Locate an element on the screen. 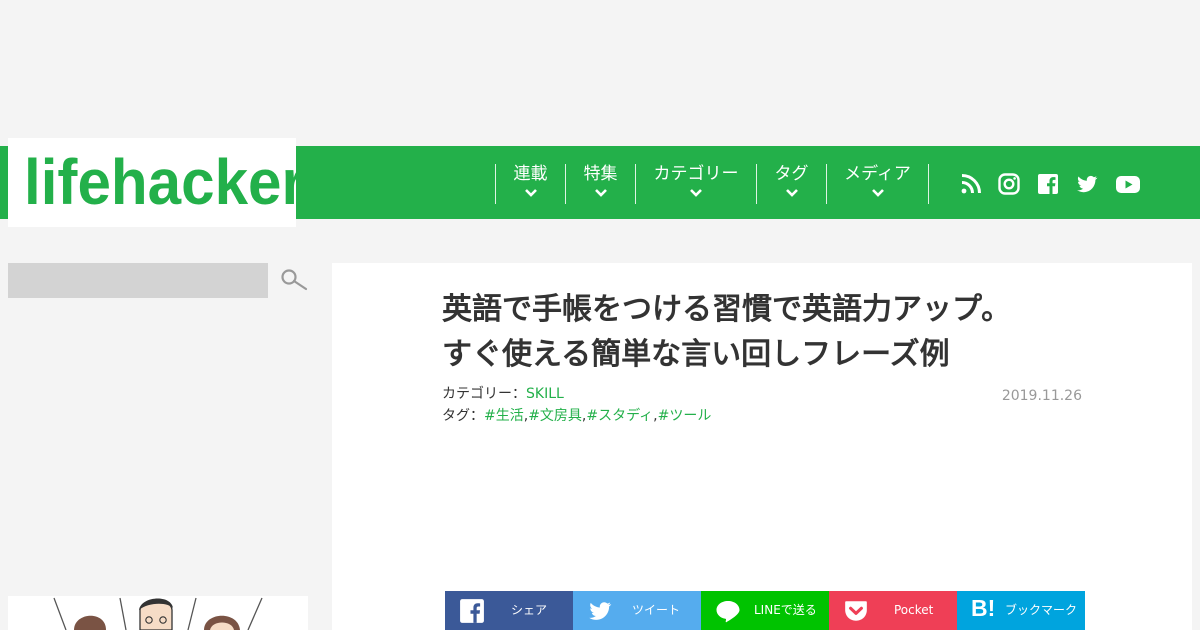  share-label: ブックマーク is located at coordinates (1041, 610).